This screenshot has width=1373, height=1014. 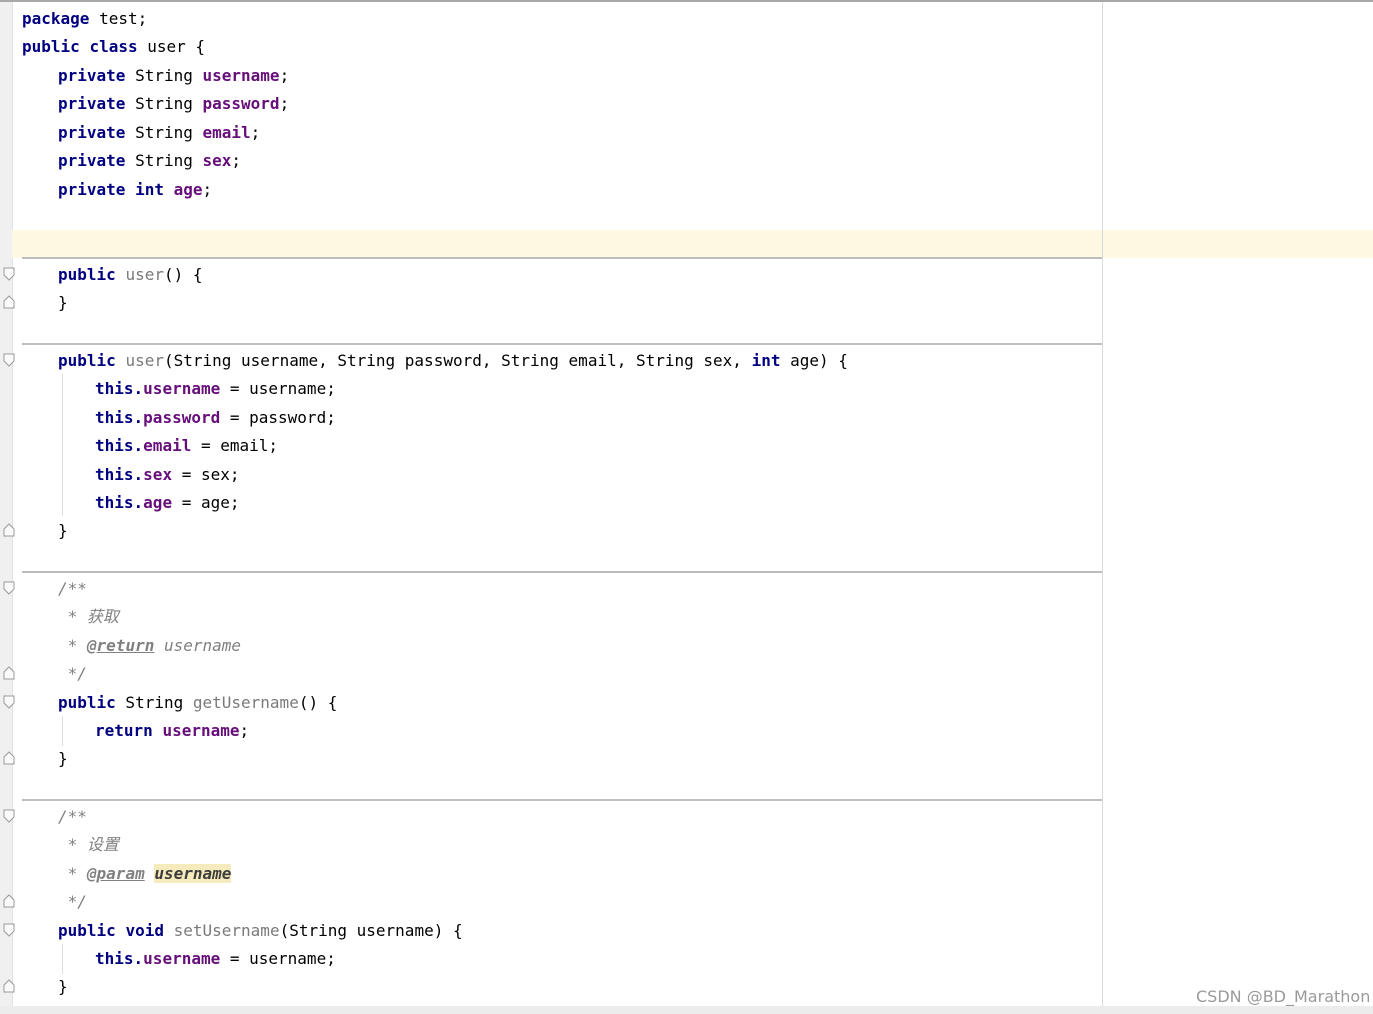 I want to click on code-line-field: private String password;, so click(x=173, y=104).